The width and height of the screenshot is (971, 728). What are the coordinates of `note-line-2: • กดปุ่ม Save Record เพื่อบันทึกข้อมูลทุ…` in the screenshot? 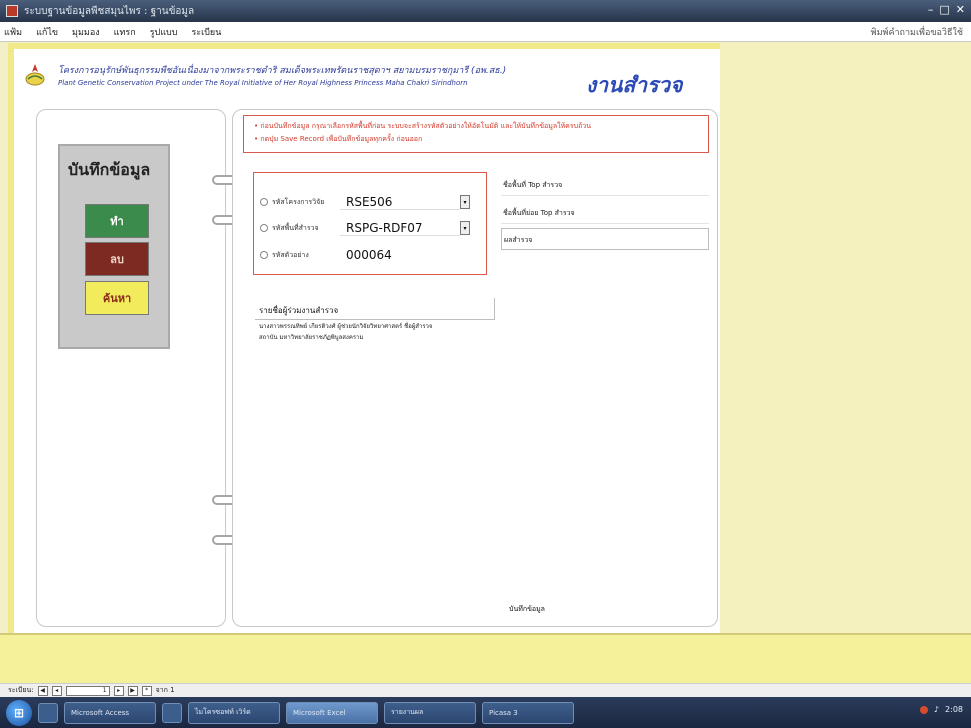 It's located at (338, 139).